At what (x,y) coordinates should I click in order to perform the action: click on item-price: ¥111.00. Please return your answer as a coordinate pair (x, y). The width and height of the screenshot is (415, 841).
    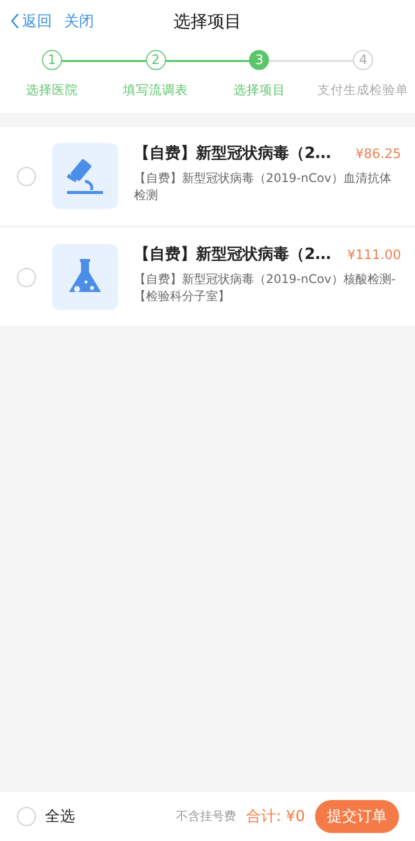
    Looking at the image, I should click on (374, 255).